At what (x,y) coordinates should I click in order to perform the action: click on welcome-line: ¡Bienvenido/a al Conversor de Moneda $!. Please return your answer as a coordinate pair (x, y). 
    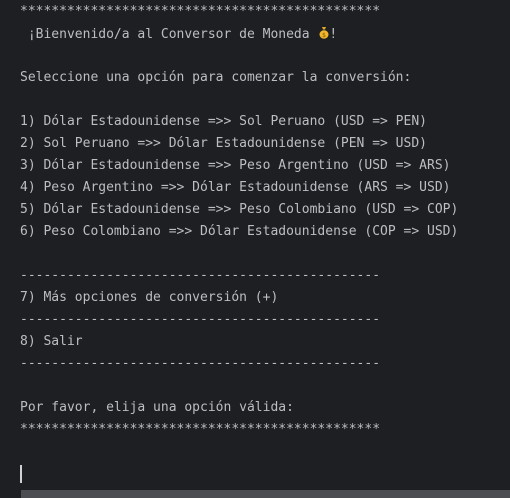
    Looking at the image, I should click on (178, 34).